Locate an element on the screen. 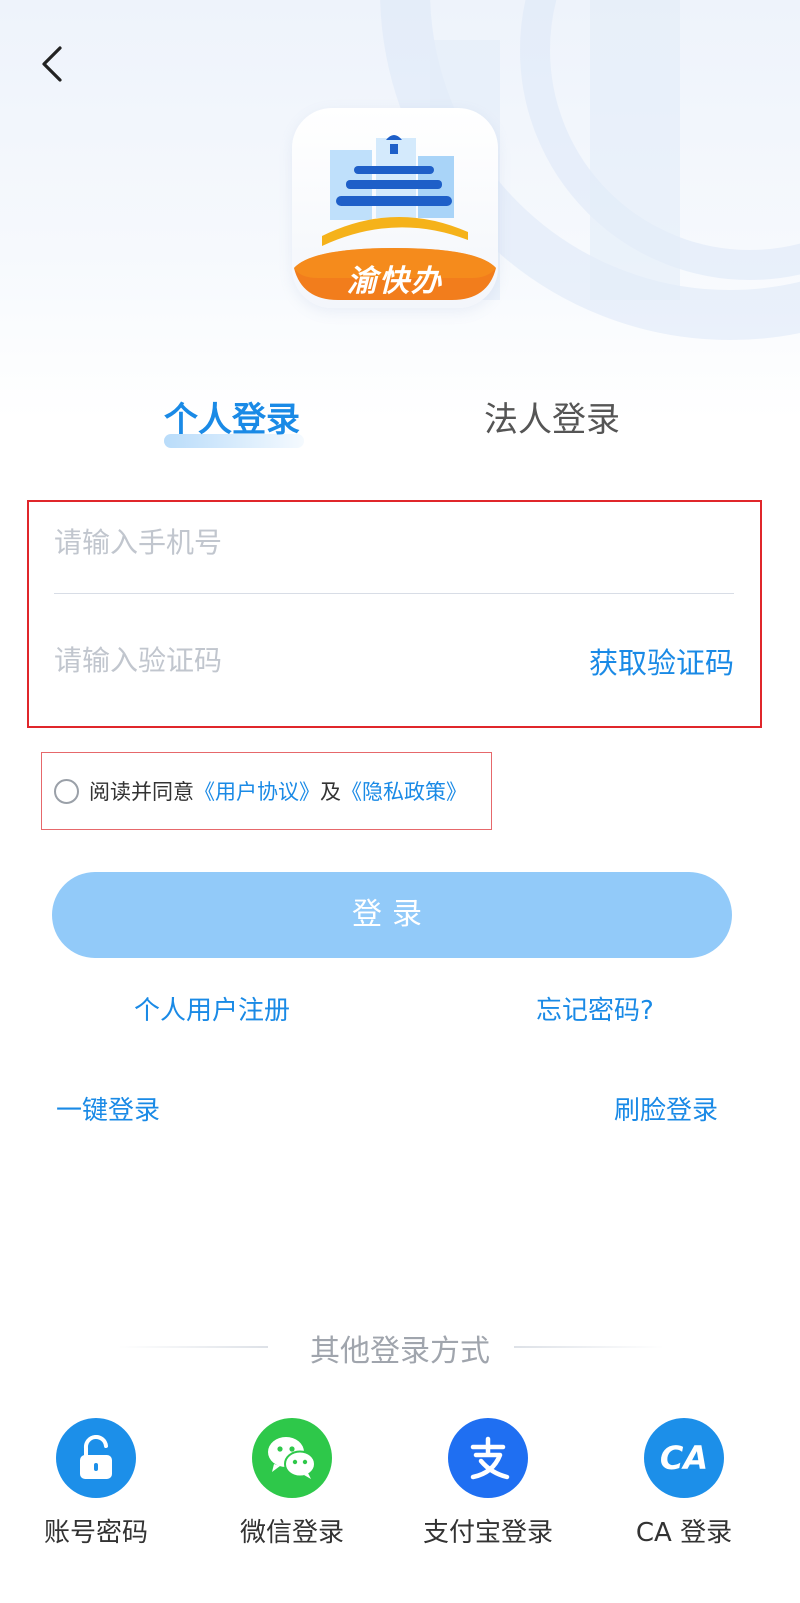  forgot-password-link: 忘记密码? is located at coordinates (595, 1008).